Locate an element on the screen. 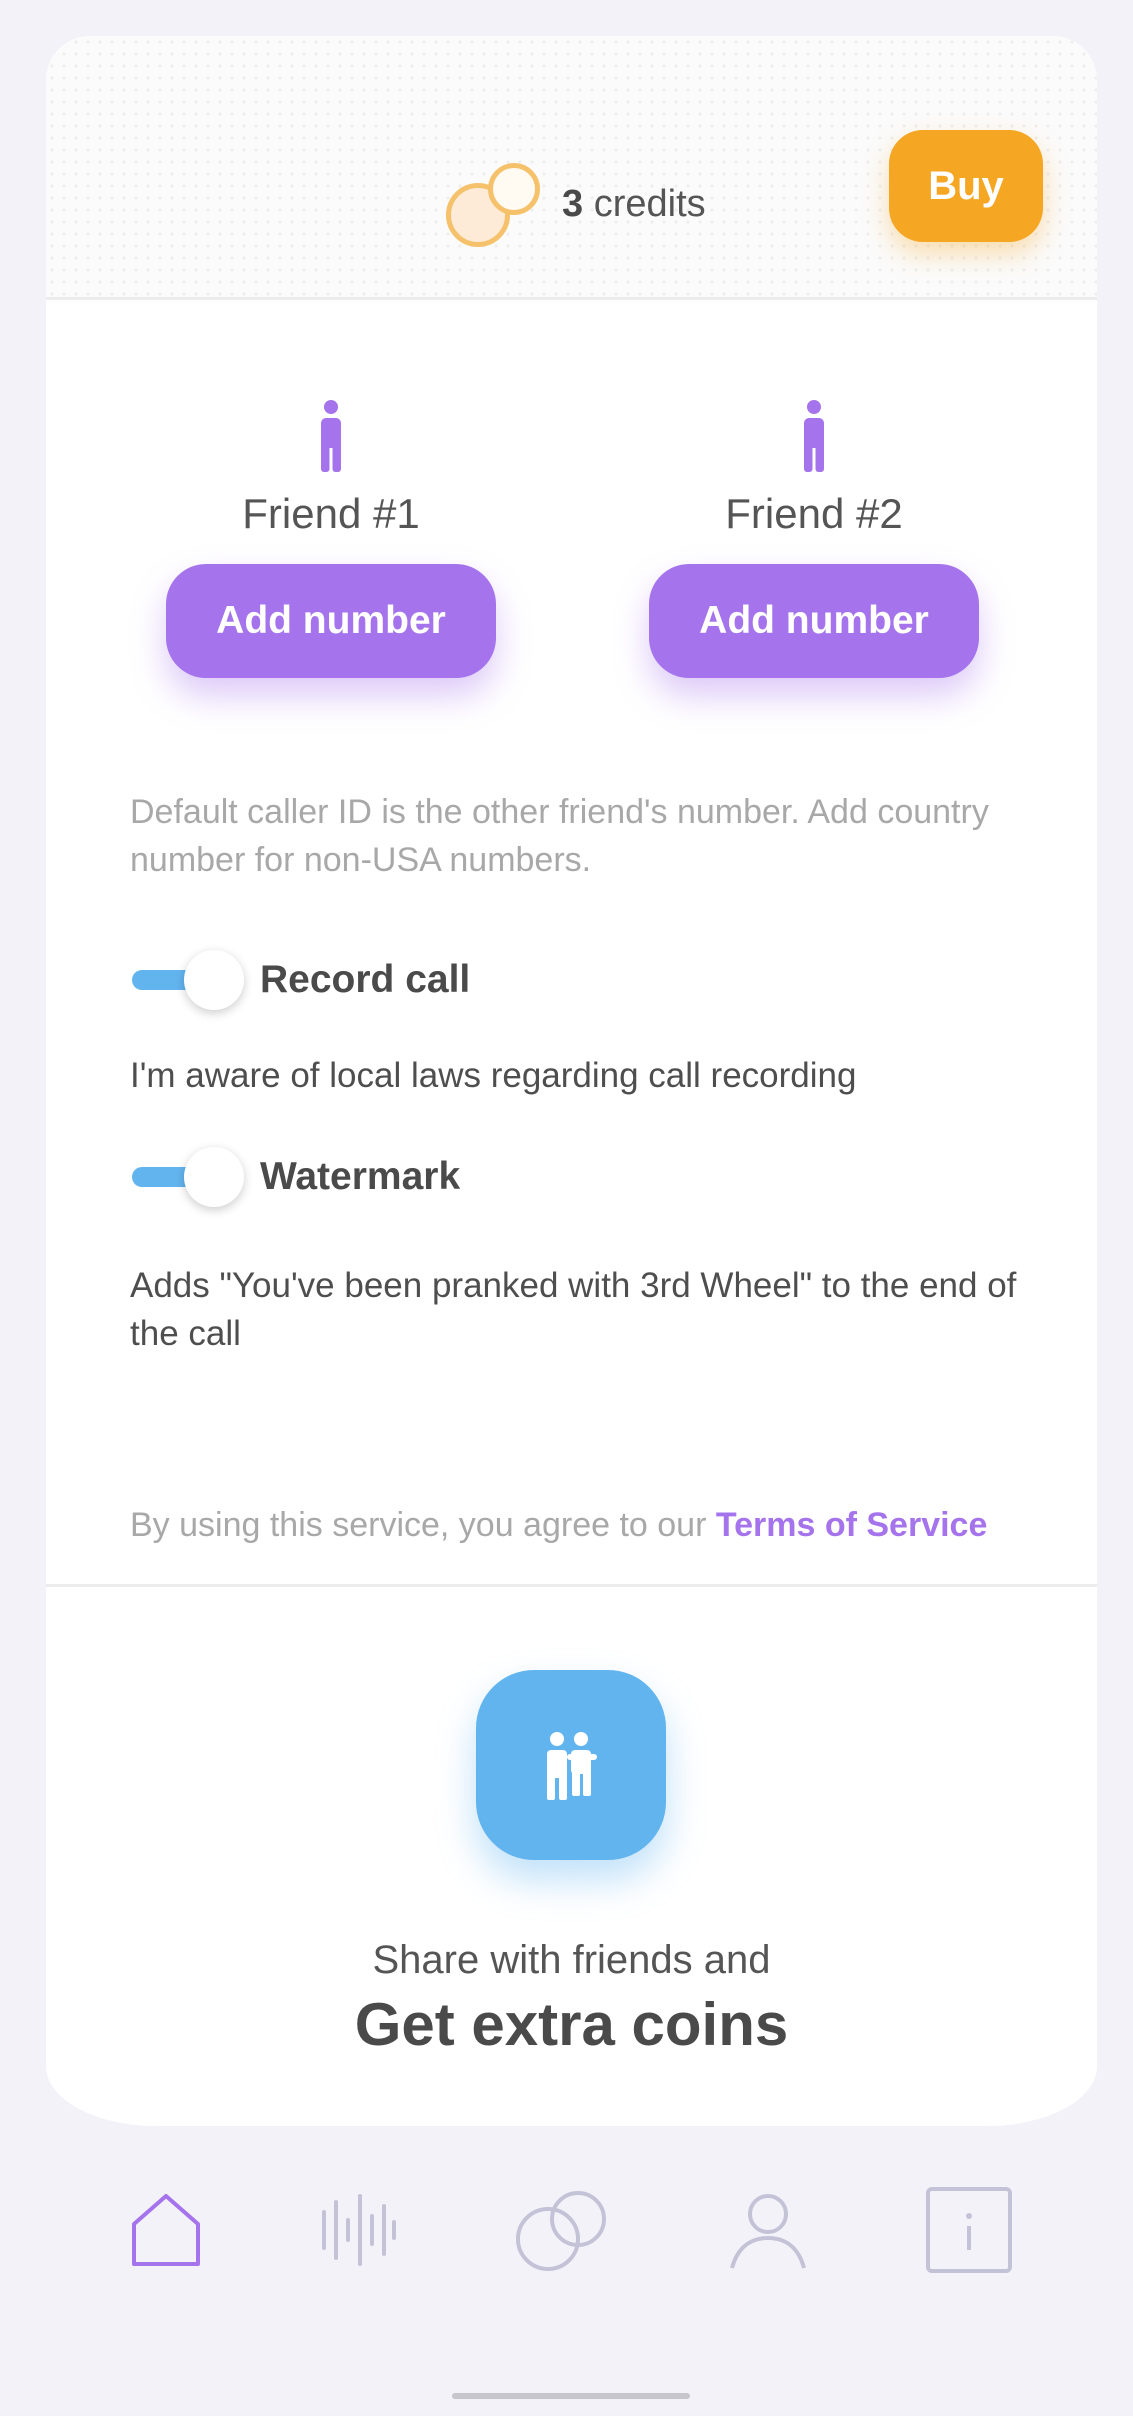 Image resolution: width=1133 pixels, height=2416 pixels. share-button is located at coordinates (571, 1765).